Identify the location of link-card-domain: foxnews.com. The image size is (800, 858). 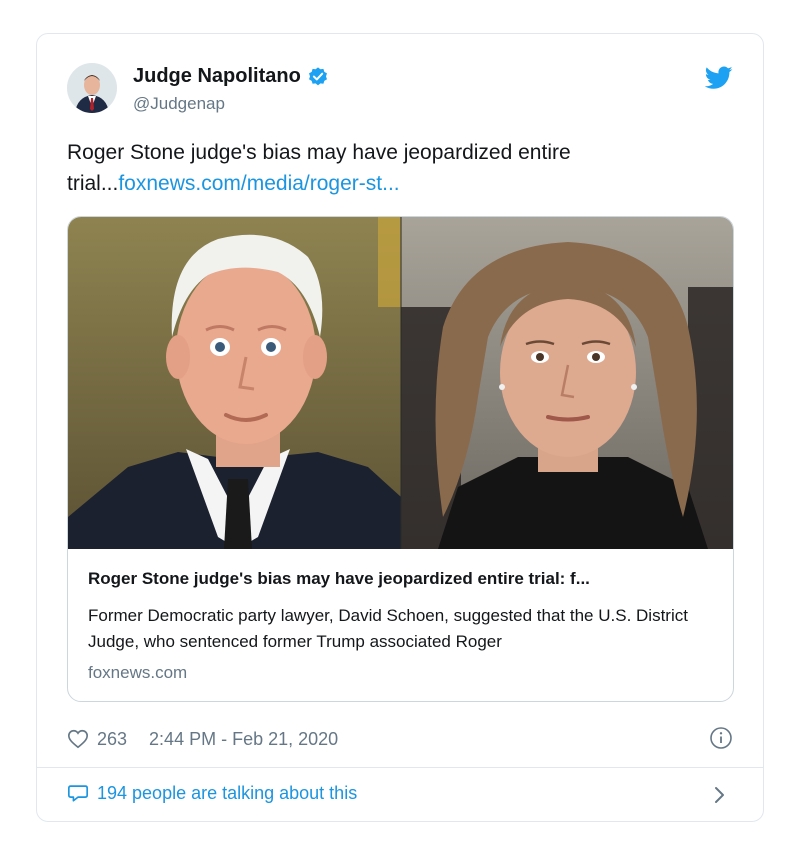
(138, 672).